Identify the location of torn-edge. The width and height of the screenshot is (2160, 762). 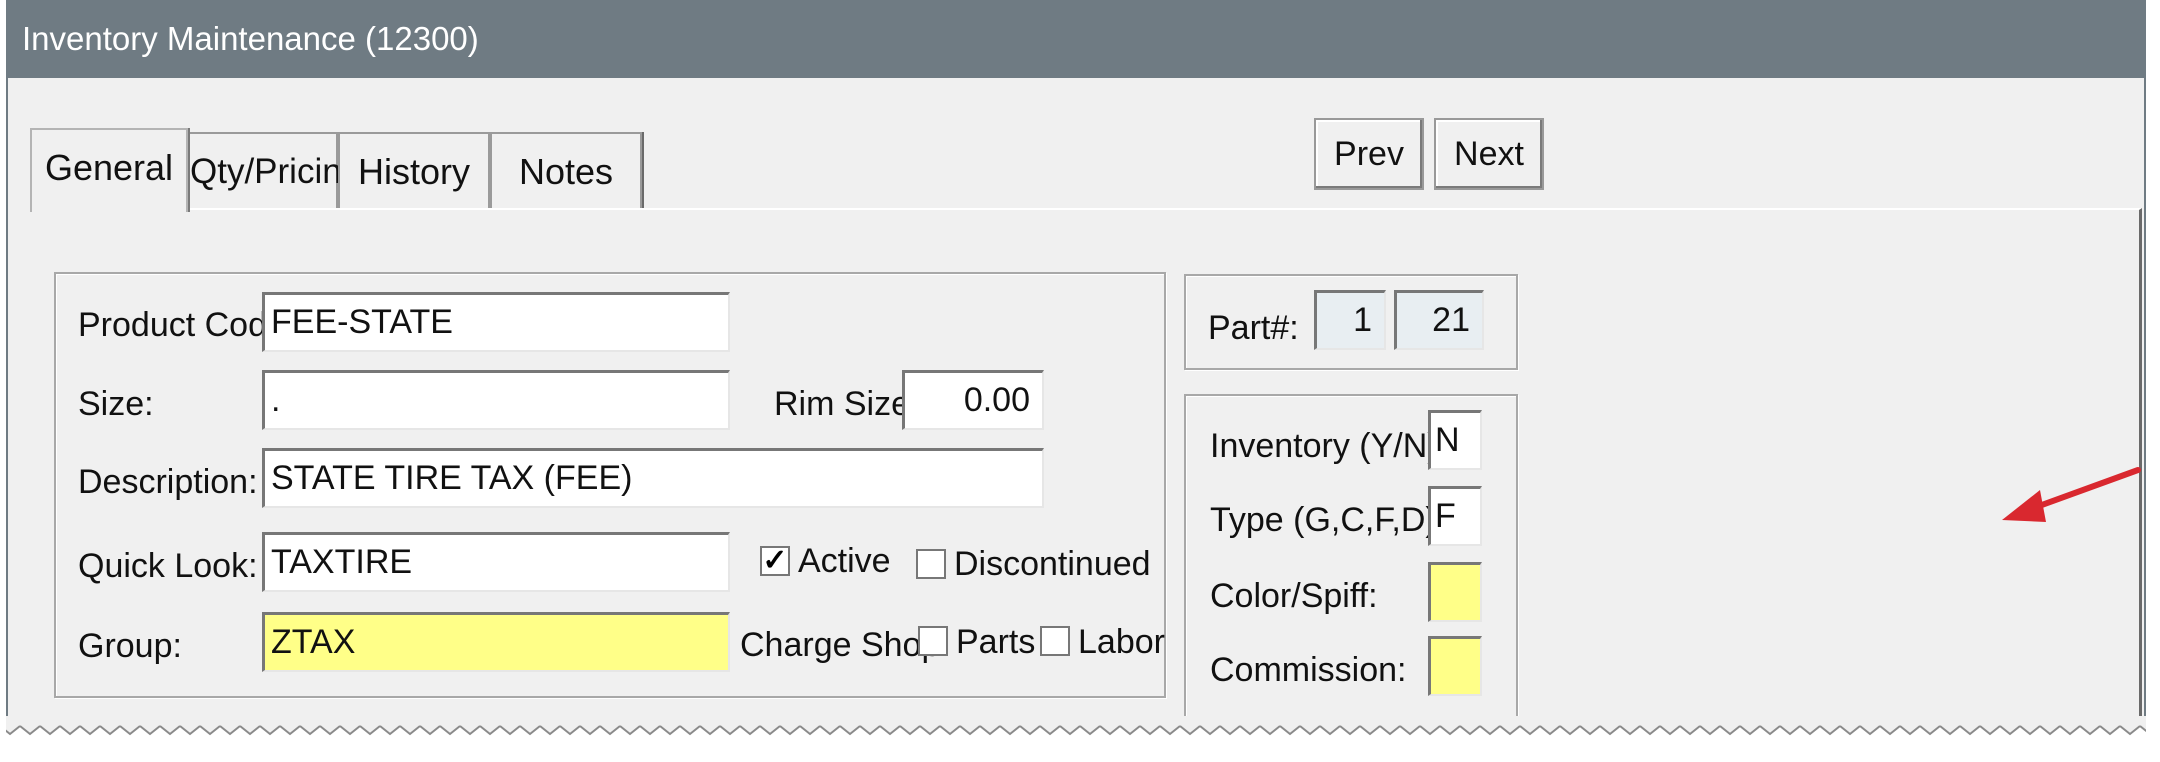
(1076, 739).